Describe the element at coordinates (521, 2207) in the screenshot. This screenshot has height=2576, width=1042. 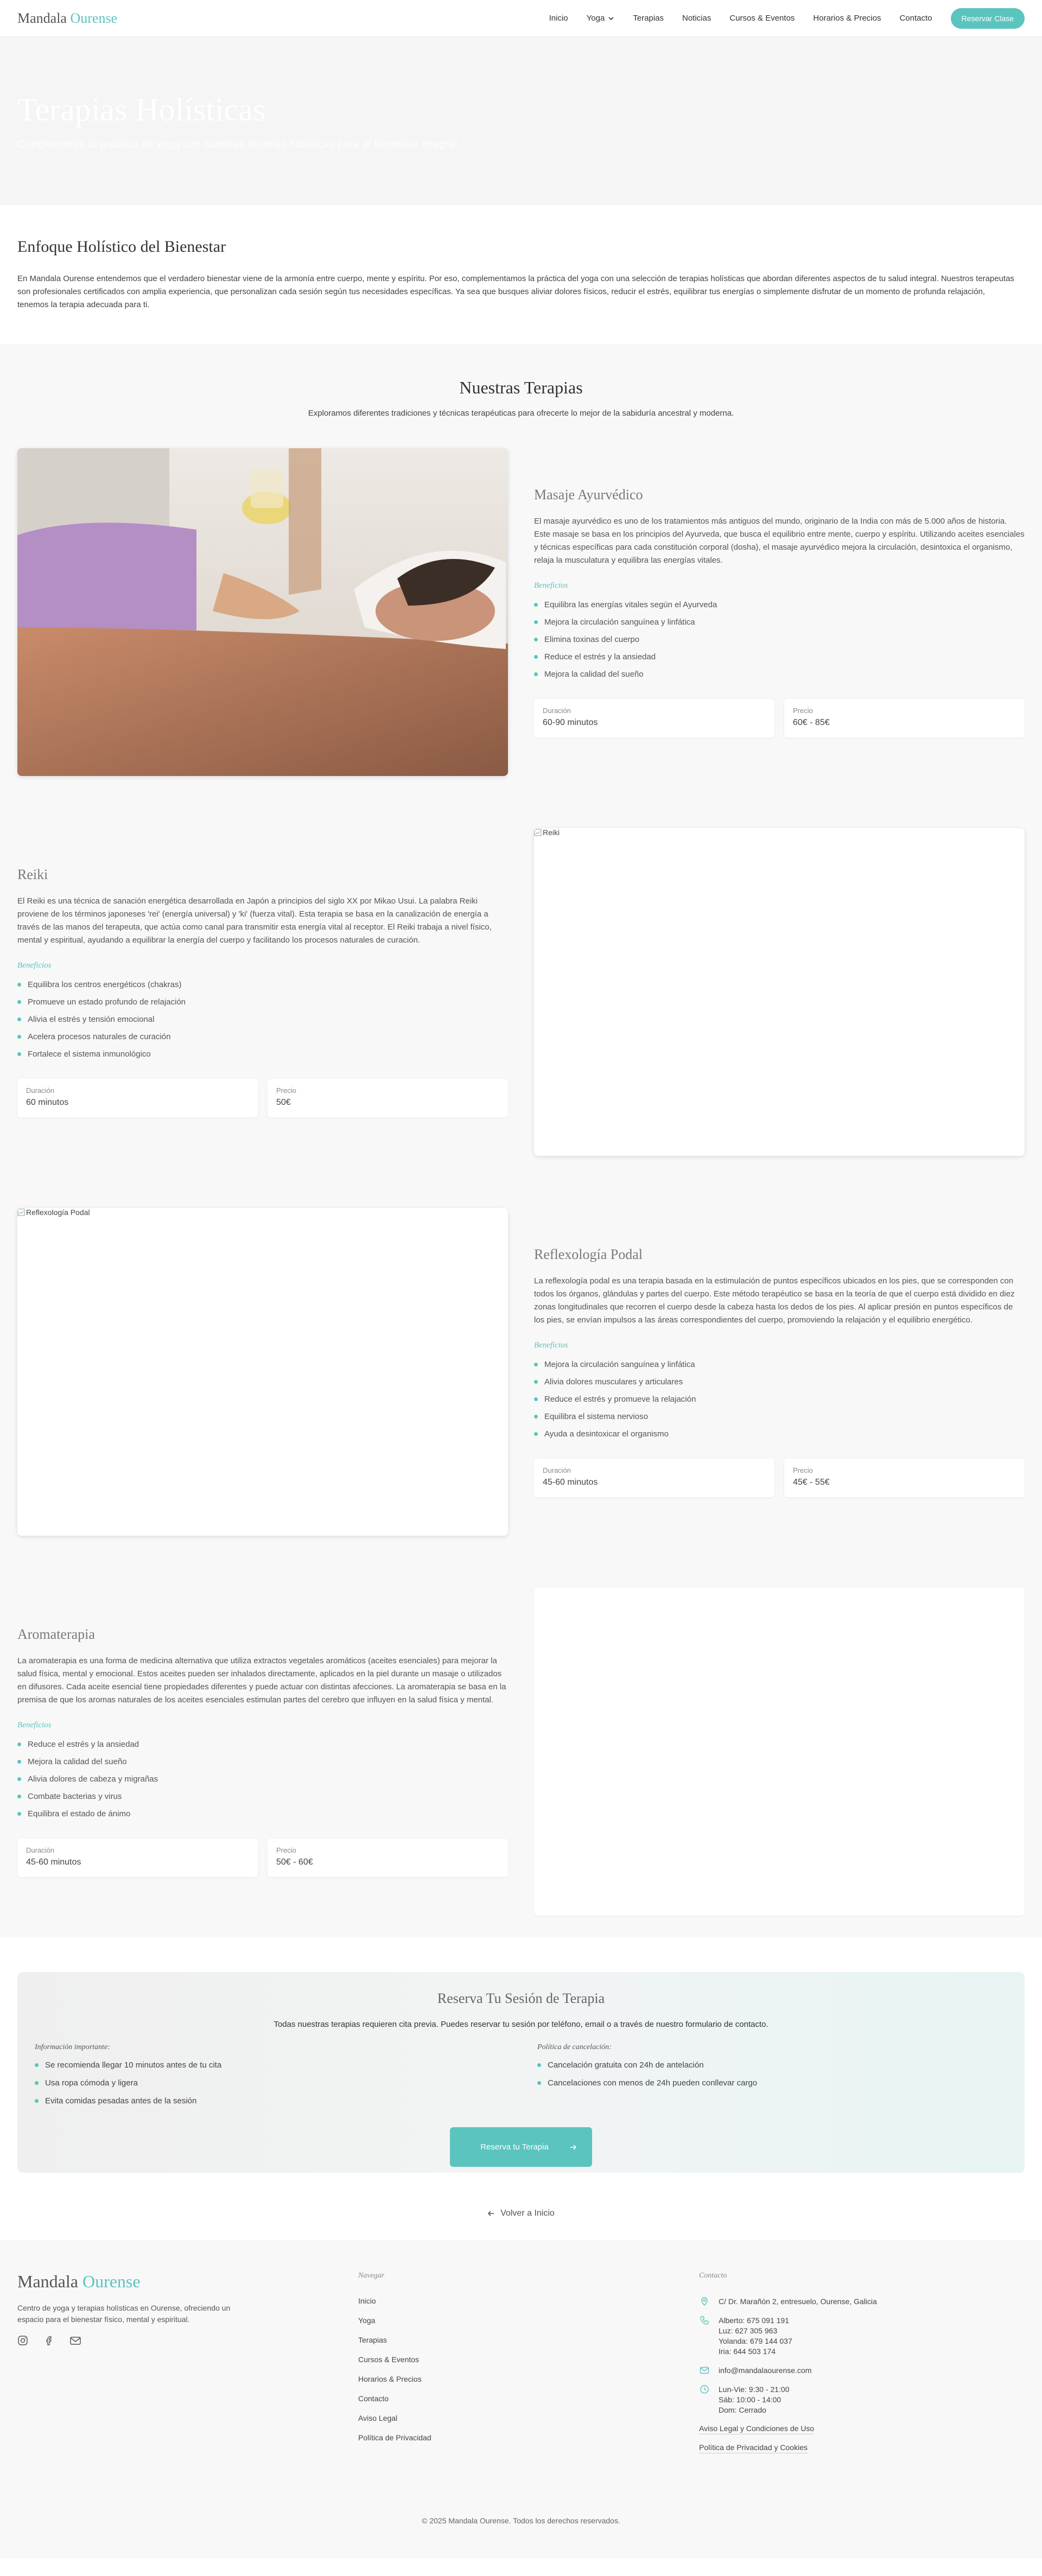
I see `back-home-link: Volver a Inicio` at that location.